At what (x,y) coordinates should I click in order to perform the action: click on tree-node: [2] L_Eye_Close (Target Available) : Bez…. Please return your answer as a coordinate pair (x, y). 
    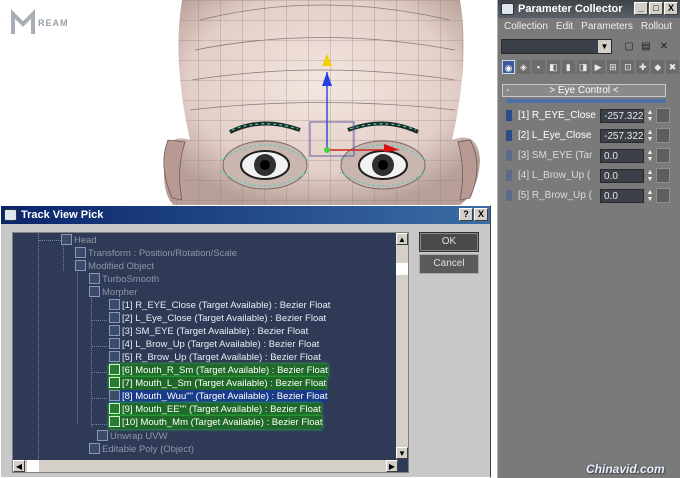
    Looking at the image, I should click on (217, 318).